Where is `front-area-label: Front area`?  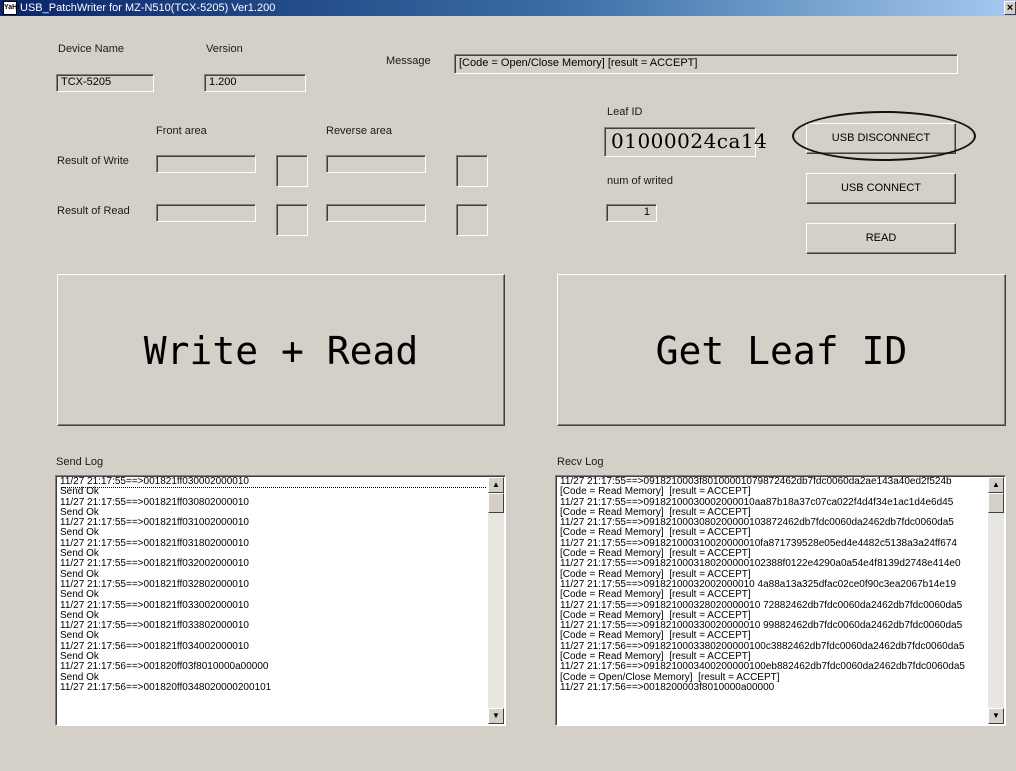
front-area-label: Front area is located at coordinates (181, 131).